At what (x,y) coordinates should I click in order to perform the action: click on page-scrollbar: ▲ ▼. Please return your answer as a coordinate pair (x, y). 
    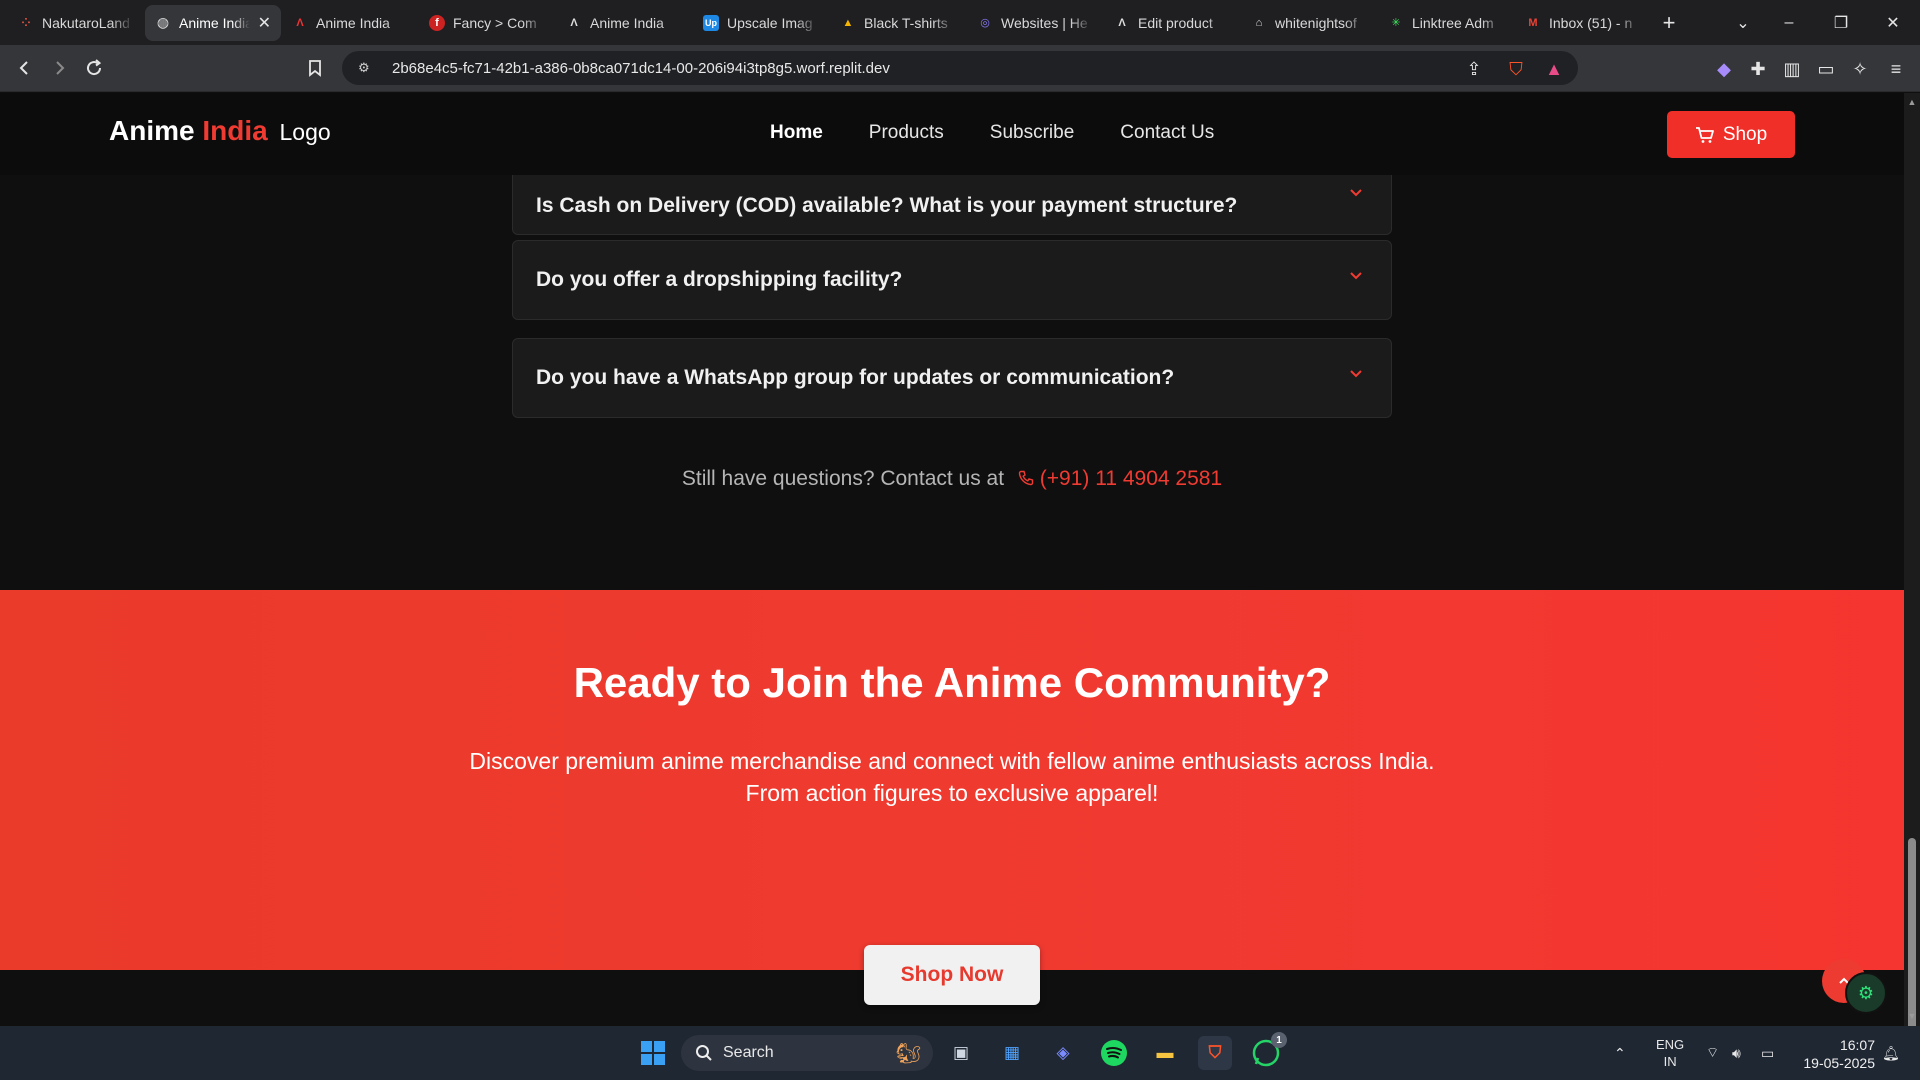
    Looking at the image, I should click on (1912, 568).